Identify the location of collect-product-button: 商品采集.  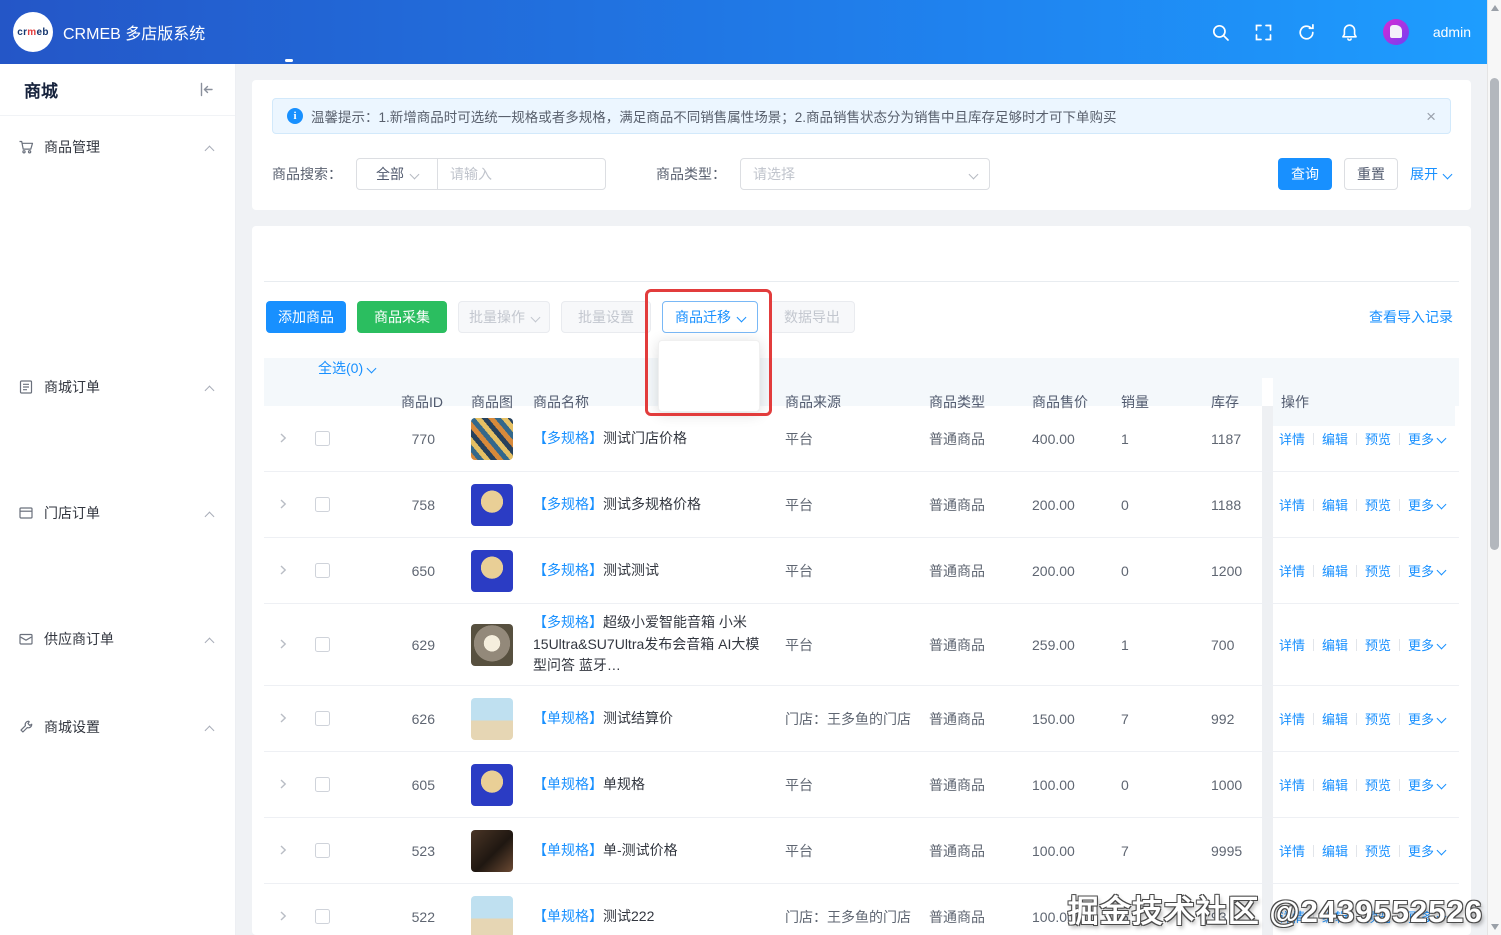
(402, 317).